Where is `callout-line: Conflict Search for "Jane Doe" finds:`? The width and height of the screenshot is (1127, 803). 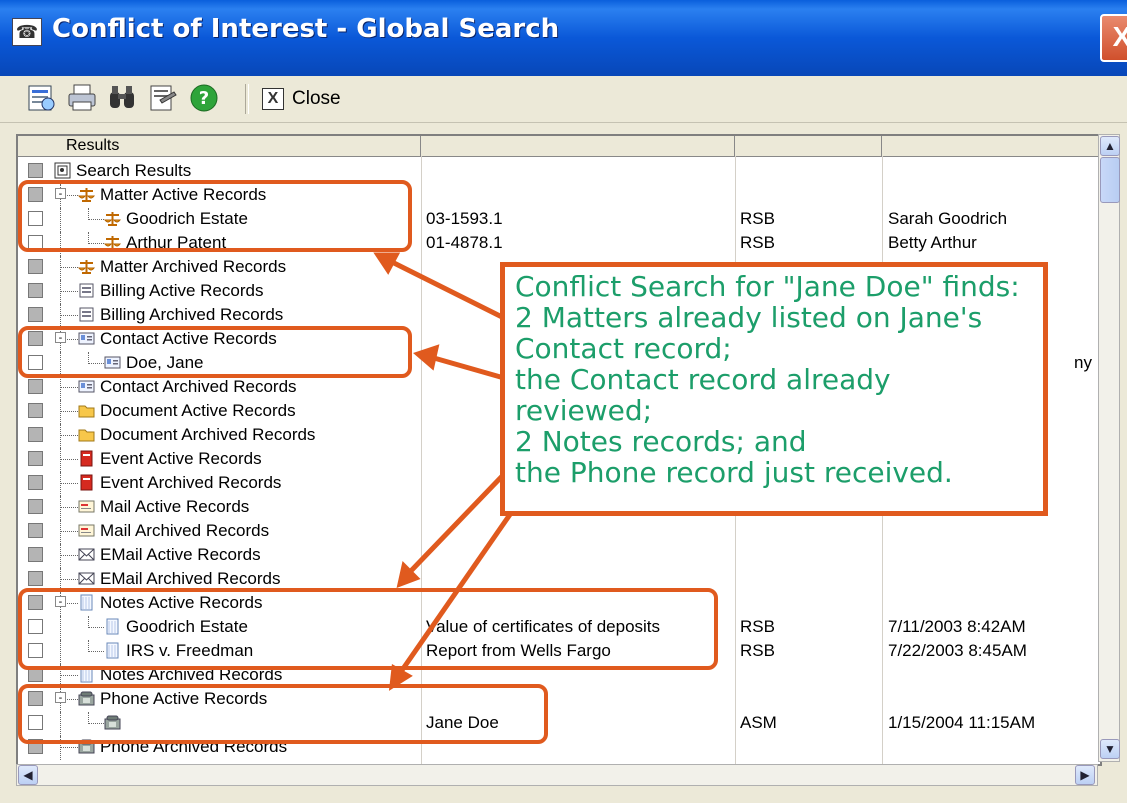
callout-line: Conflict Search for "Jane Doe" finds: is located at coordinates (767, 286).